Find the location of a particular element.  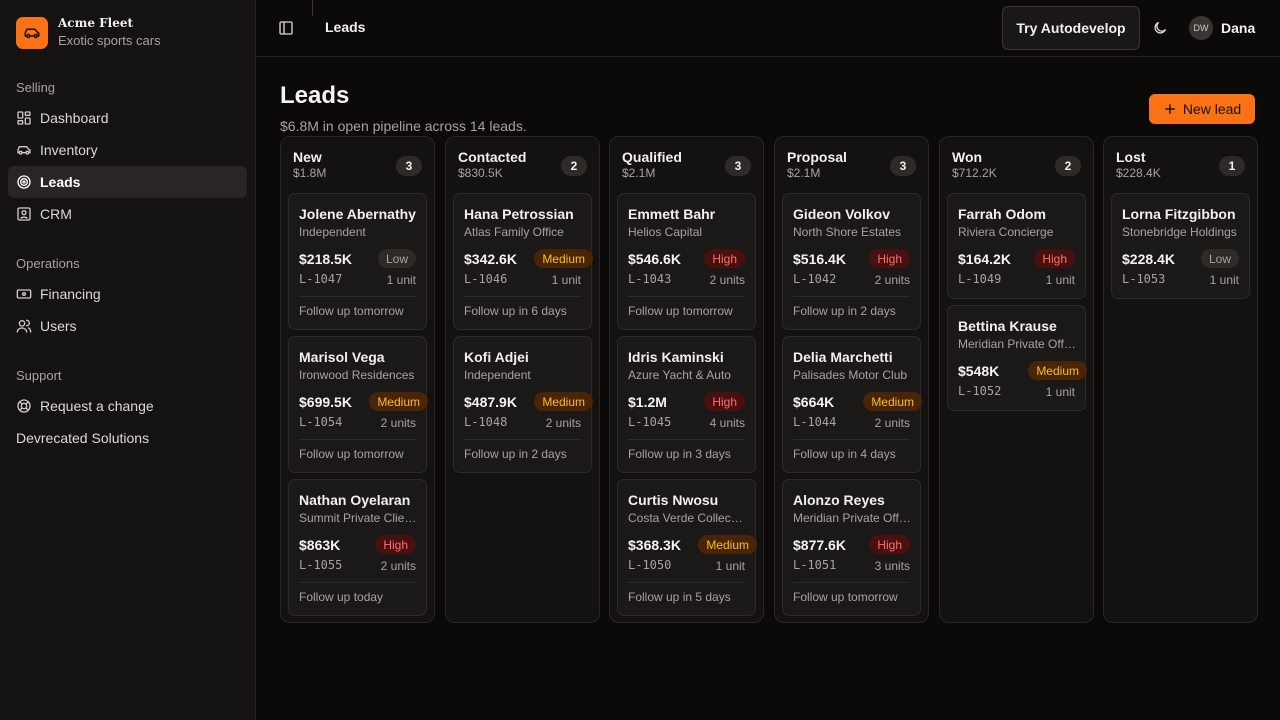

lead-id: L-1054 is located at coordinates (321, 422).